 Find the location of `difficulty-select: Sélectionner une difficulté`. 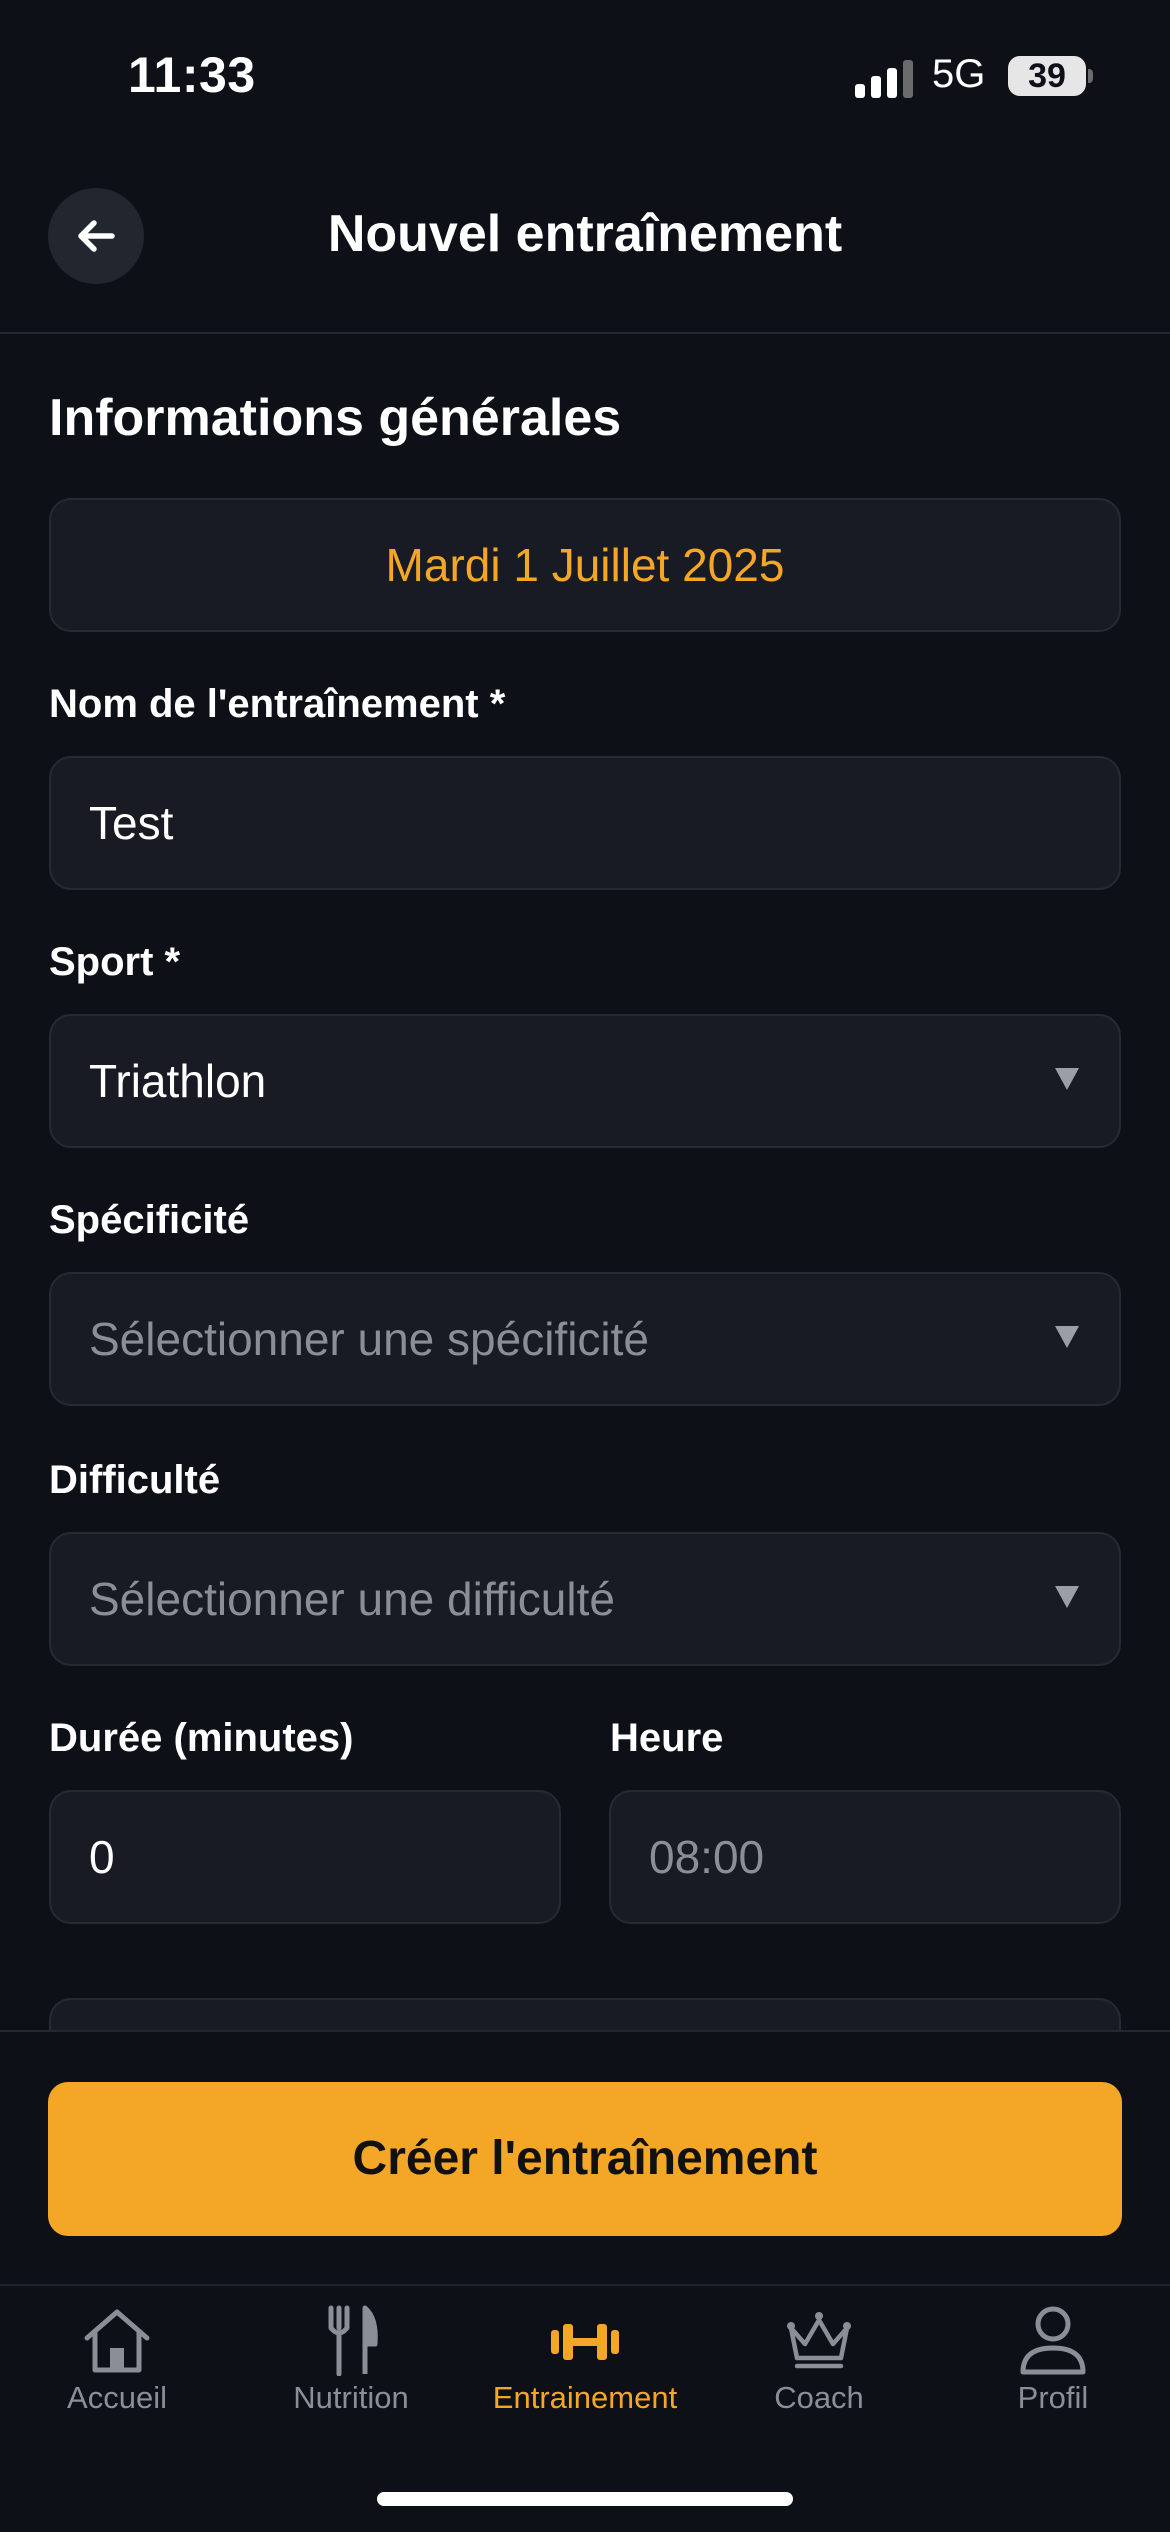

difficulty-select: Sélectionner une difficulté is located at coordinates (585, 1599).